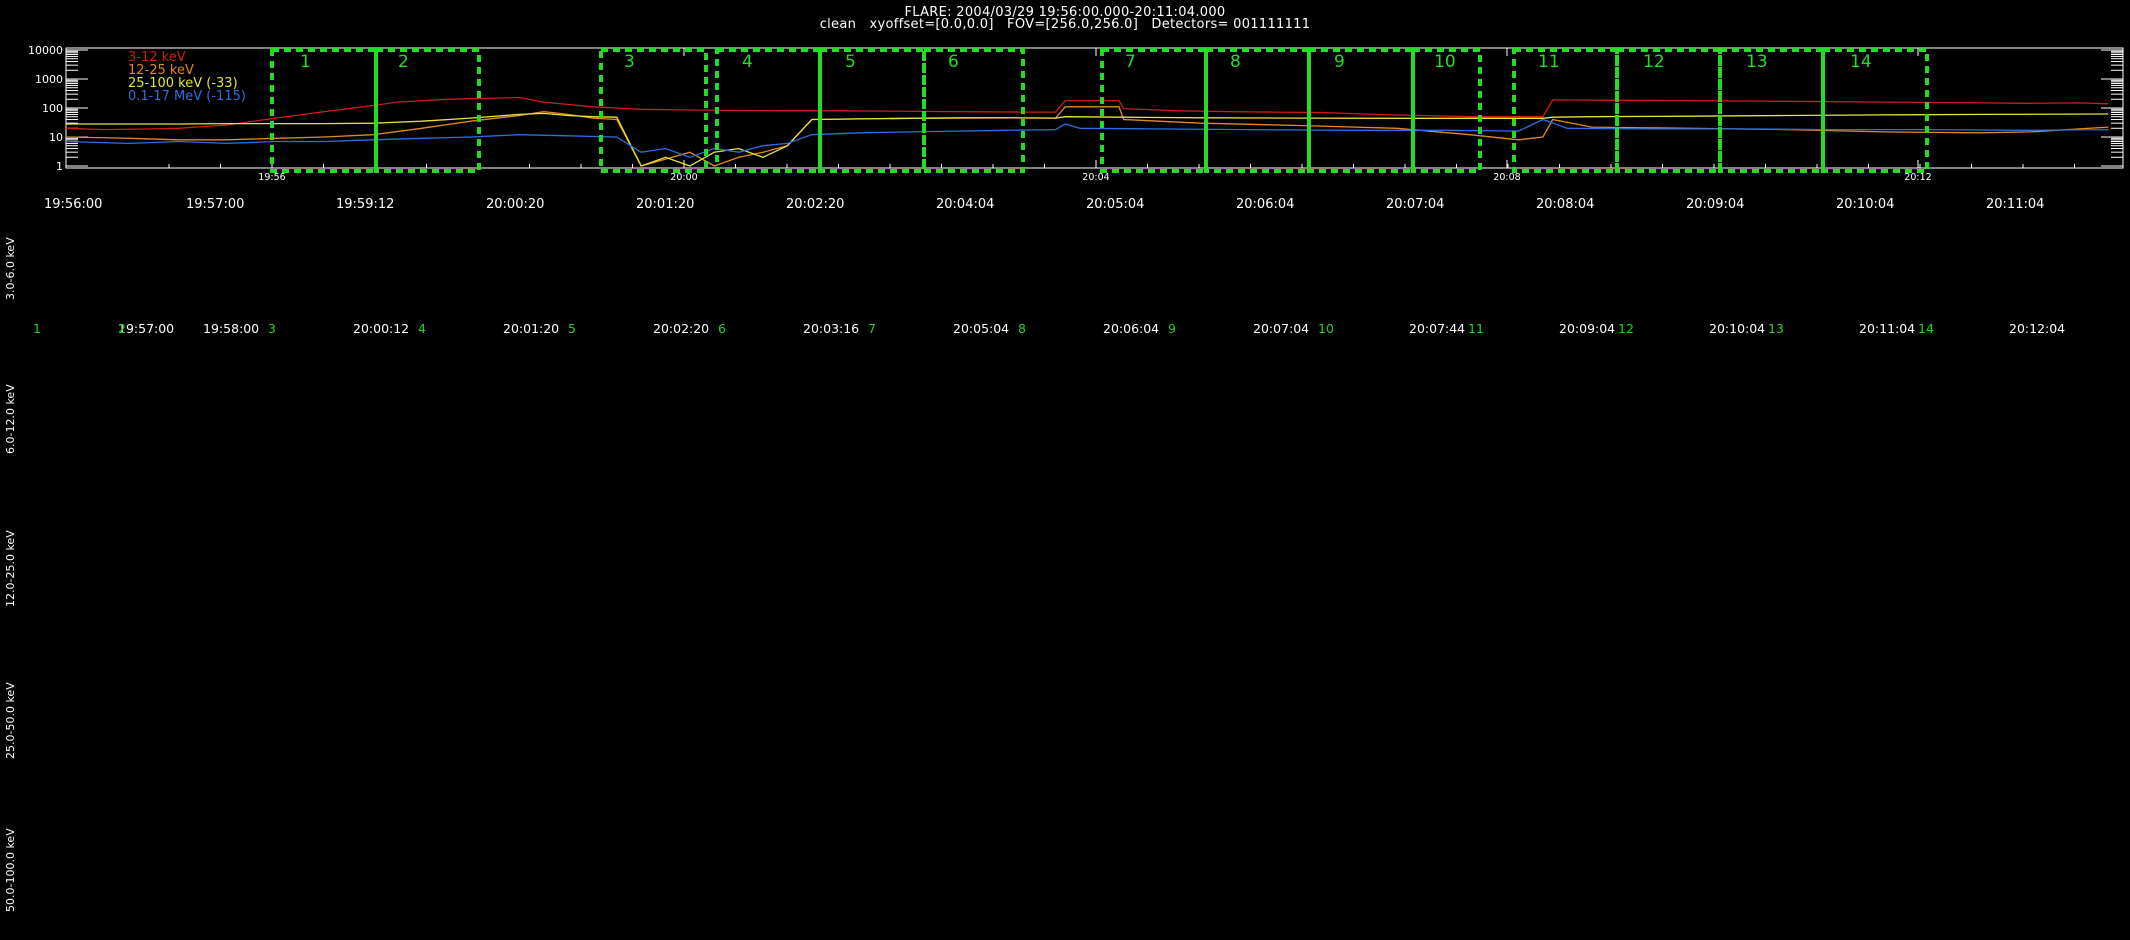 This screenshot has width=2130, height=940. I want to click on interval-box-number: 12, so click(1654, 62).